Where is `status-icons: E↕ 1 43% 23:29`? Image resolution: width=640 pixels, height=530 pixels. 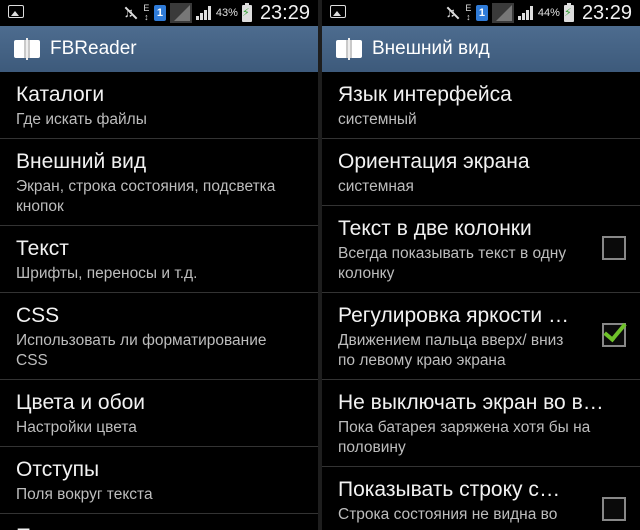 status-icons: E↕ 1 43% 23:29 is located at coordinates (216, 13).